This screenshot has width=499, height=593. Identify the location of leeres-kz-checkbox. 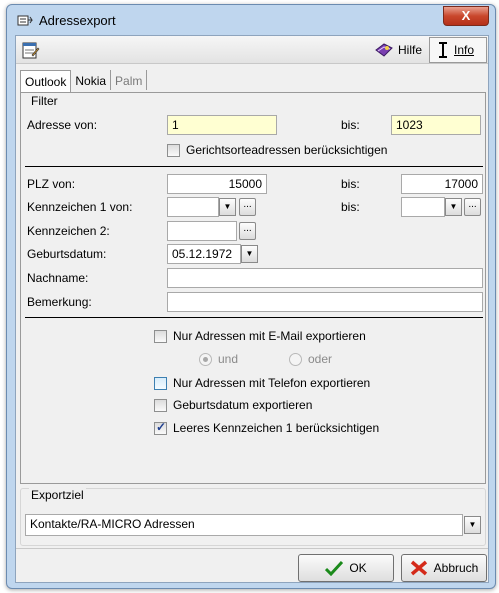
(160, 427).